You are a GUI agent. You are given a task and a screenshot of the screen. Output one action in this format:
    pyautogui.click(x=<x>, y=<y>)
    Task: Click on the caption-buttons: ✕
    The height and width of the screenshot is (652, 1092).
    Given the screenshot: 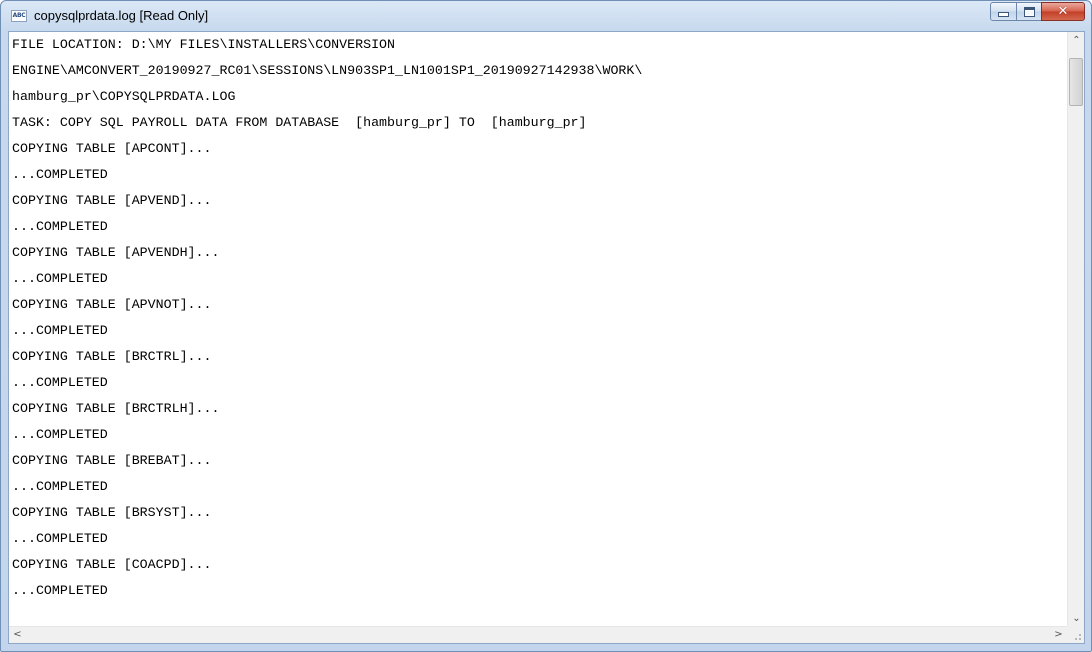 What is the action you would take?
    pyautogui.click(x=1037, y=11)
    